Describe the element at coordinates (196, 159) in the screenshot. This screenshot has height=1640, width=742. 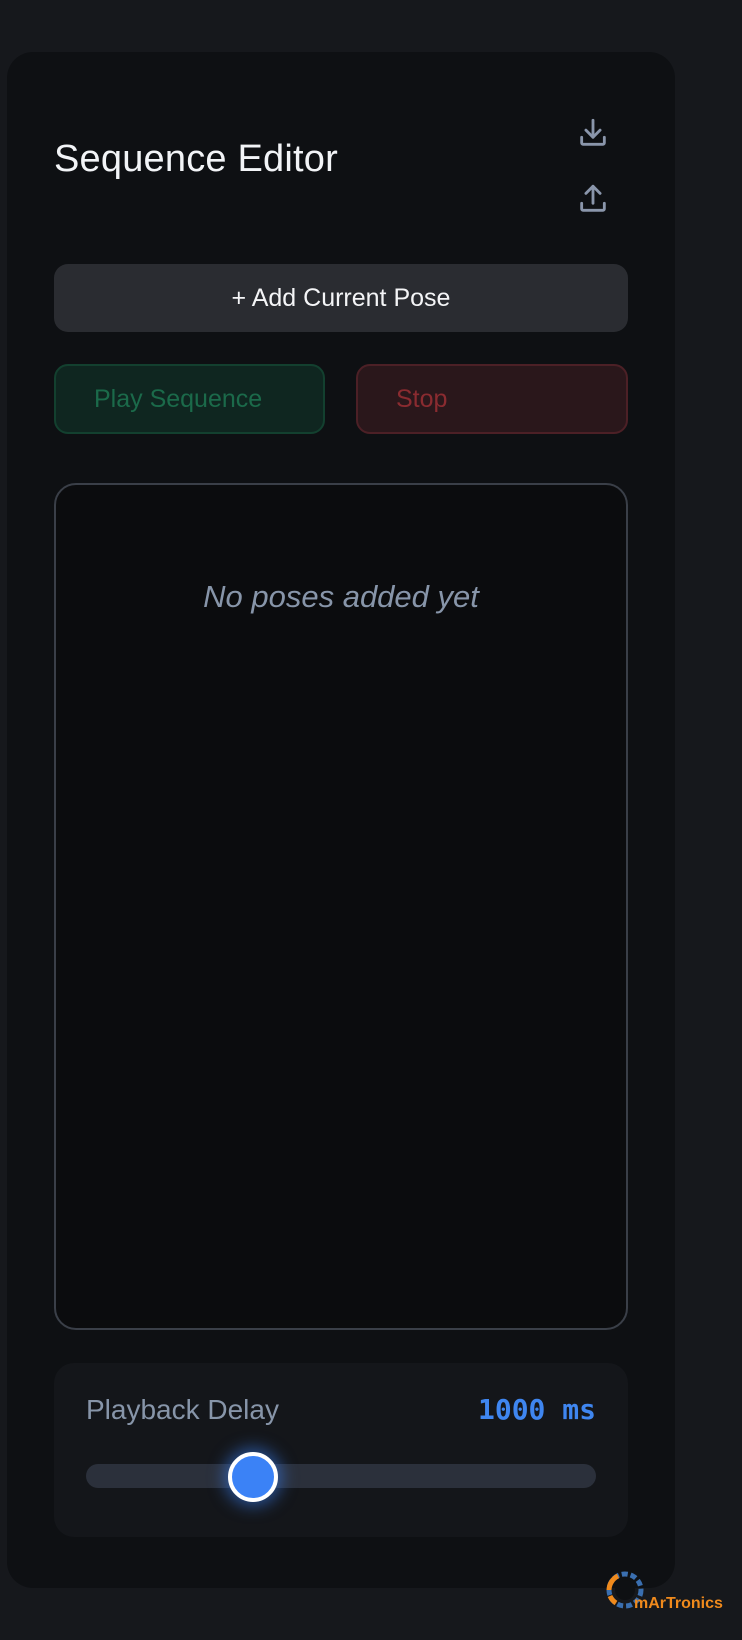
I see `panel-title: Sequence Editor` at that location.